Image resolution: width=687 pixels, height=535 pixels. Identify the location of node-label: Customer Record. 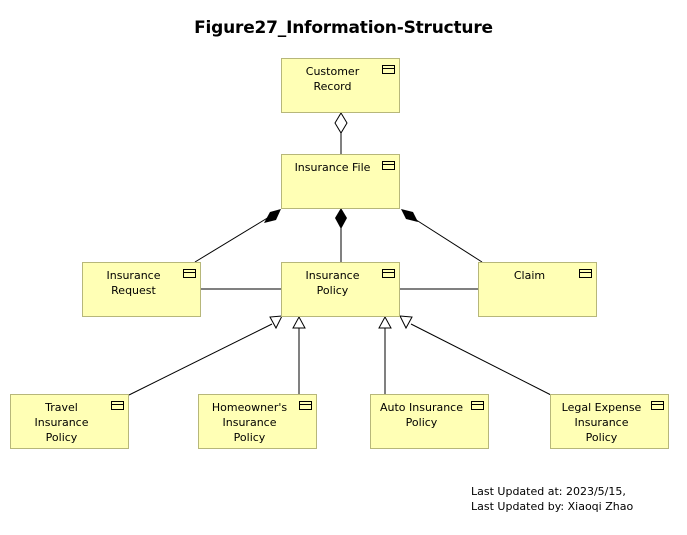
(332, 79).